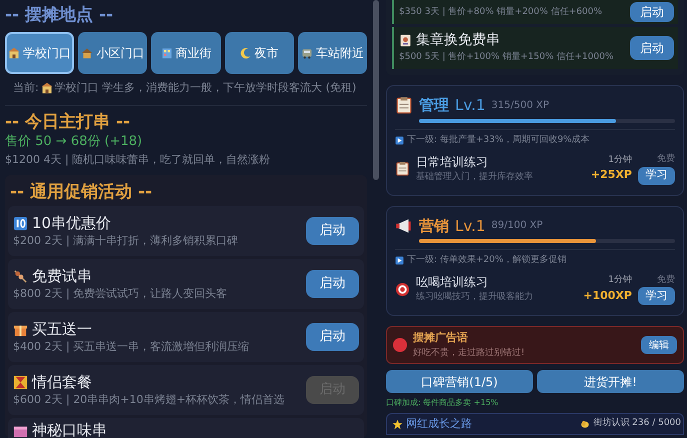  I want to click on target-icon, so click(402, 289).